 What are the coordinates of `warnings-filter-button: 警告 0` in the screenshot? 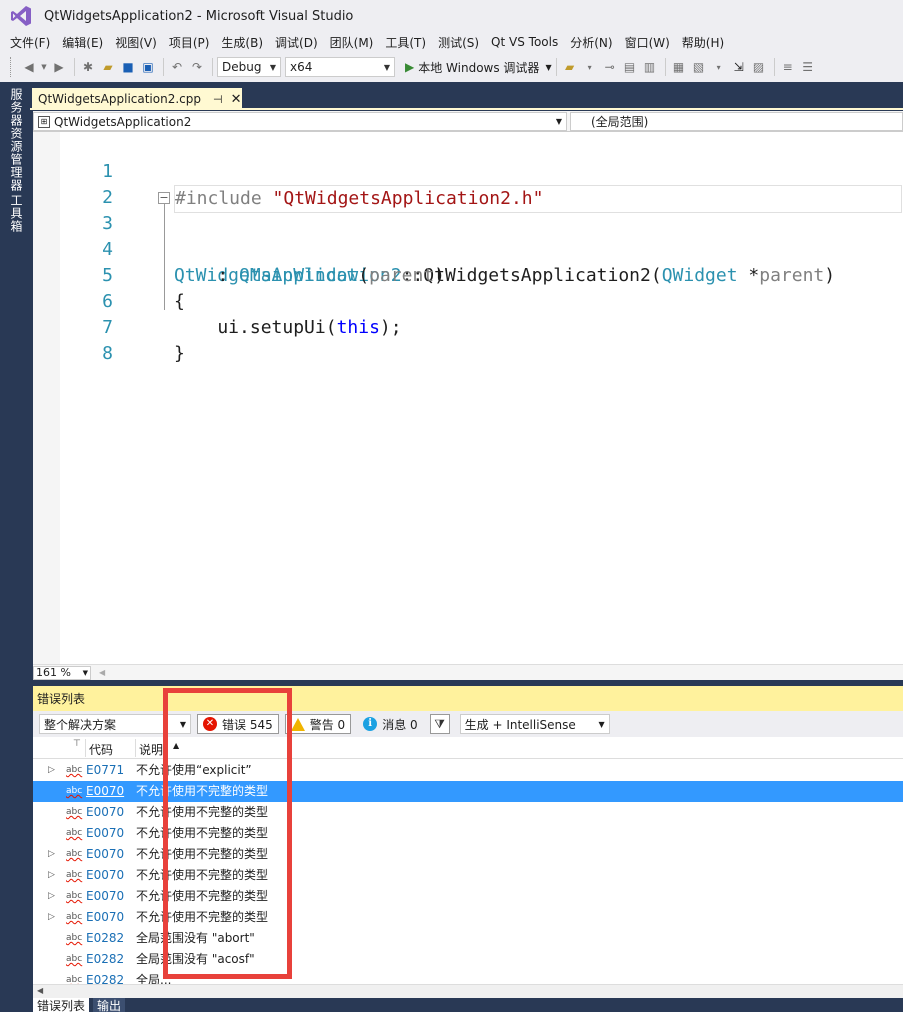 It's located at (318, 724).